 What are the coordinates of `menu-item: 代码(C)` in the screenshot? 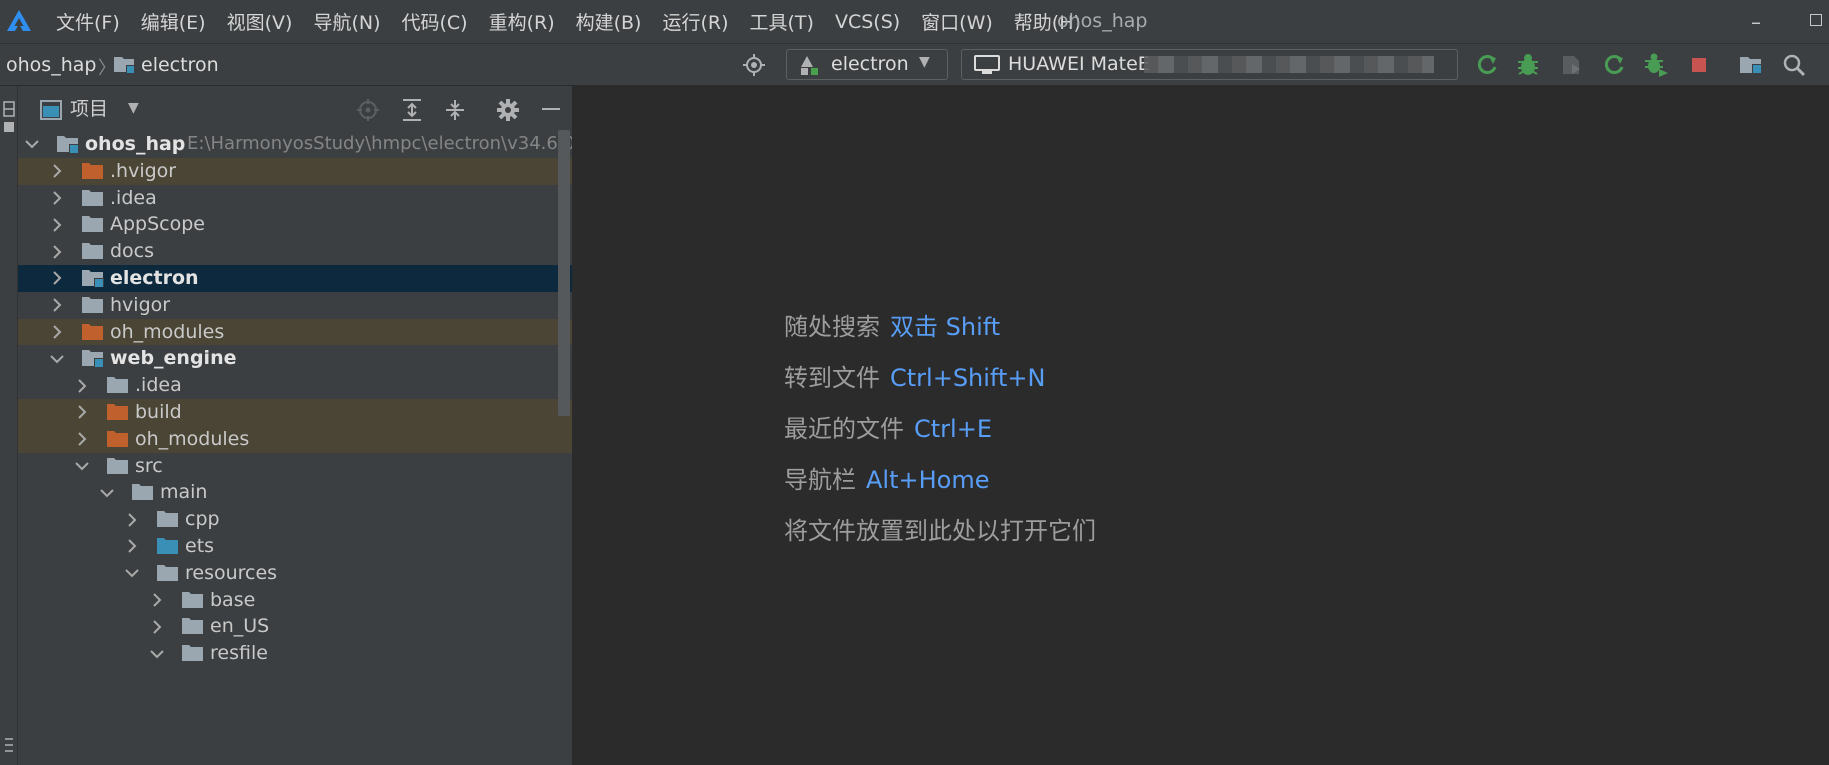 It's located at (434, 21).